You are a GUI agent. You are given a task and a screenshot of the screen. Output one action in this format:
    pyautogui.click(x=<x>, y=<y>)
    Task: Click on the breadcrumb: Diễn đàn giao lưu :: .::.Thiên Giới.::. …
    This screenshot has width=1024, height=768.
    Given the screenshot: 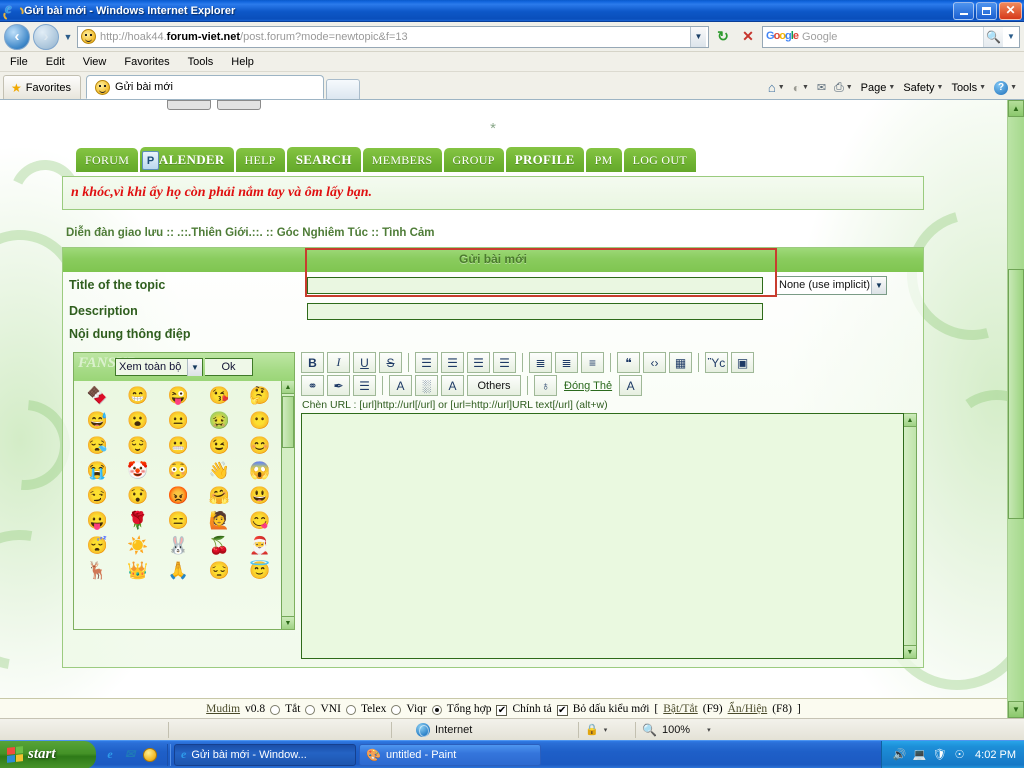 What is the action you would take?
    pyautogui.click(x=493, y=233)
    